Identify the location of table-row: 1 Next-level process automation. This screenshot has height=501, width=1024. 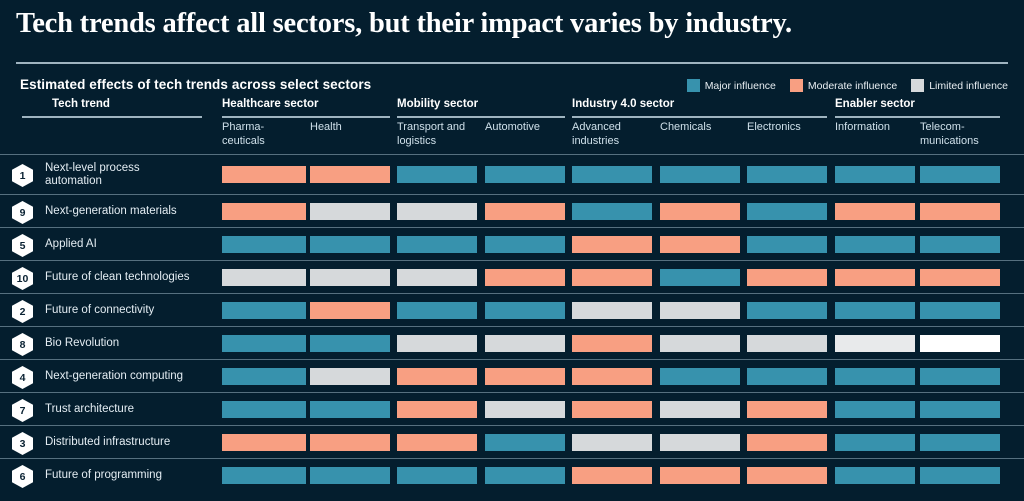
(512, 174).